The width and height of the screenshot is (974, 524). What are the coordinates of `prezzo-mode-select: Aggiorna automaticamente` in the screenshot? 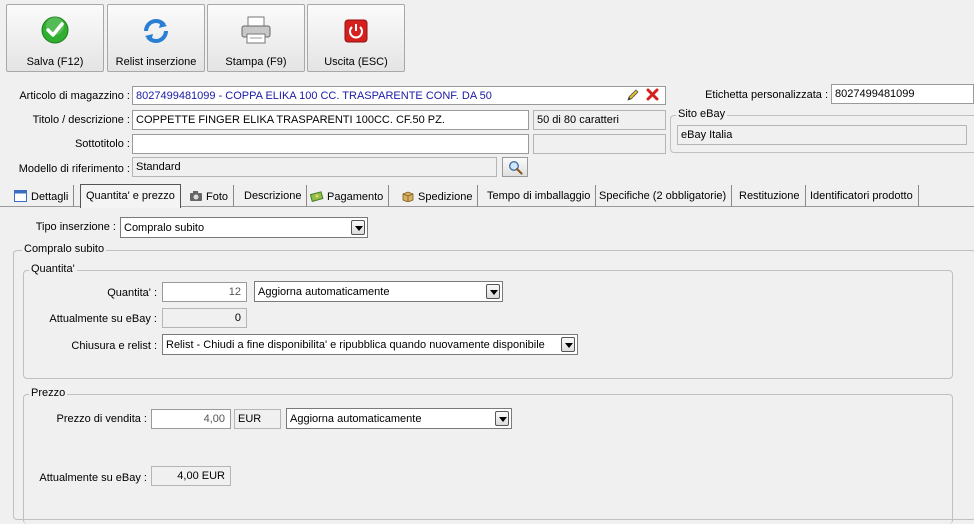 It's located at (399, 418).